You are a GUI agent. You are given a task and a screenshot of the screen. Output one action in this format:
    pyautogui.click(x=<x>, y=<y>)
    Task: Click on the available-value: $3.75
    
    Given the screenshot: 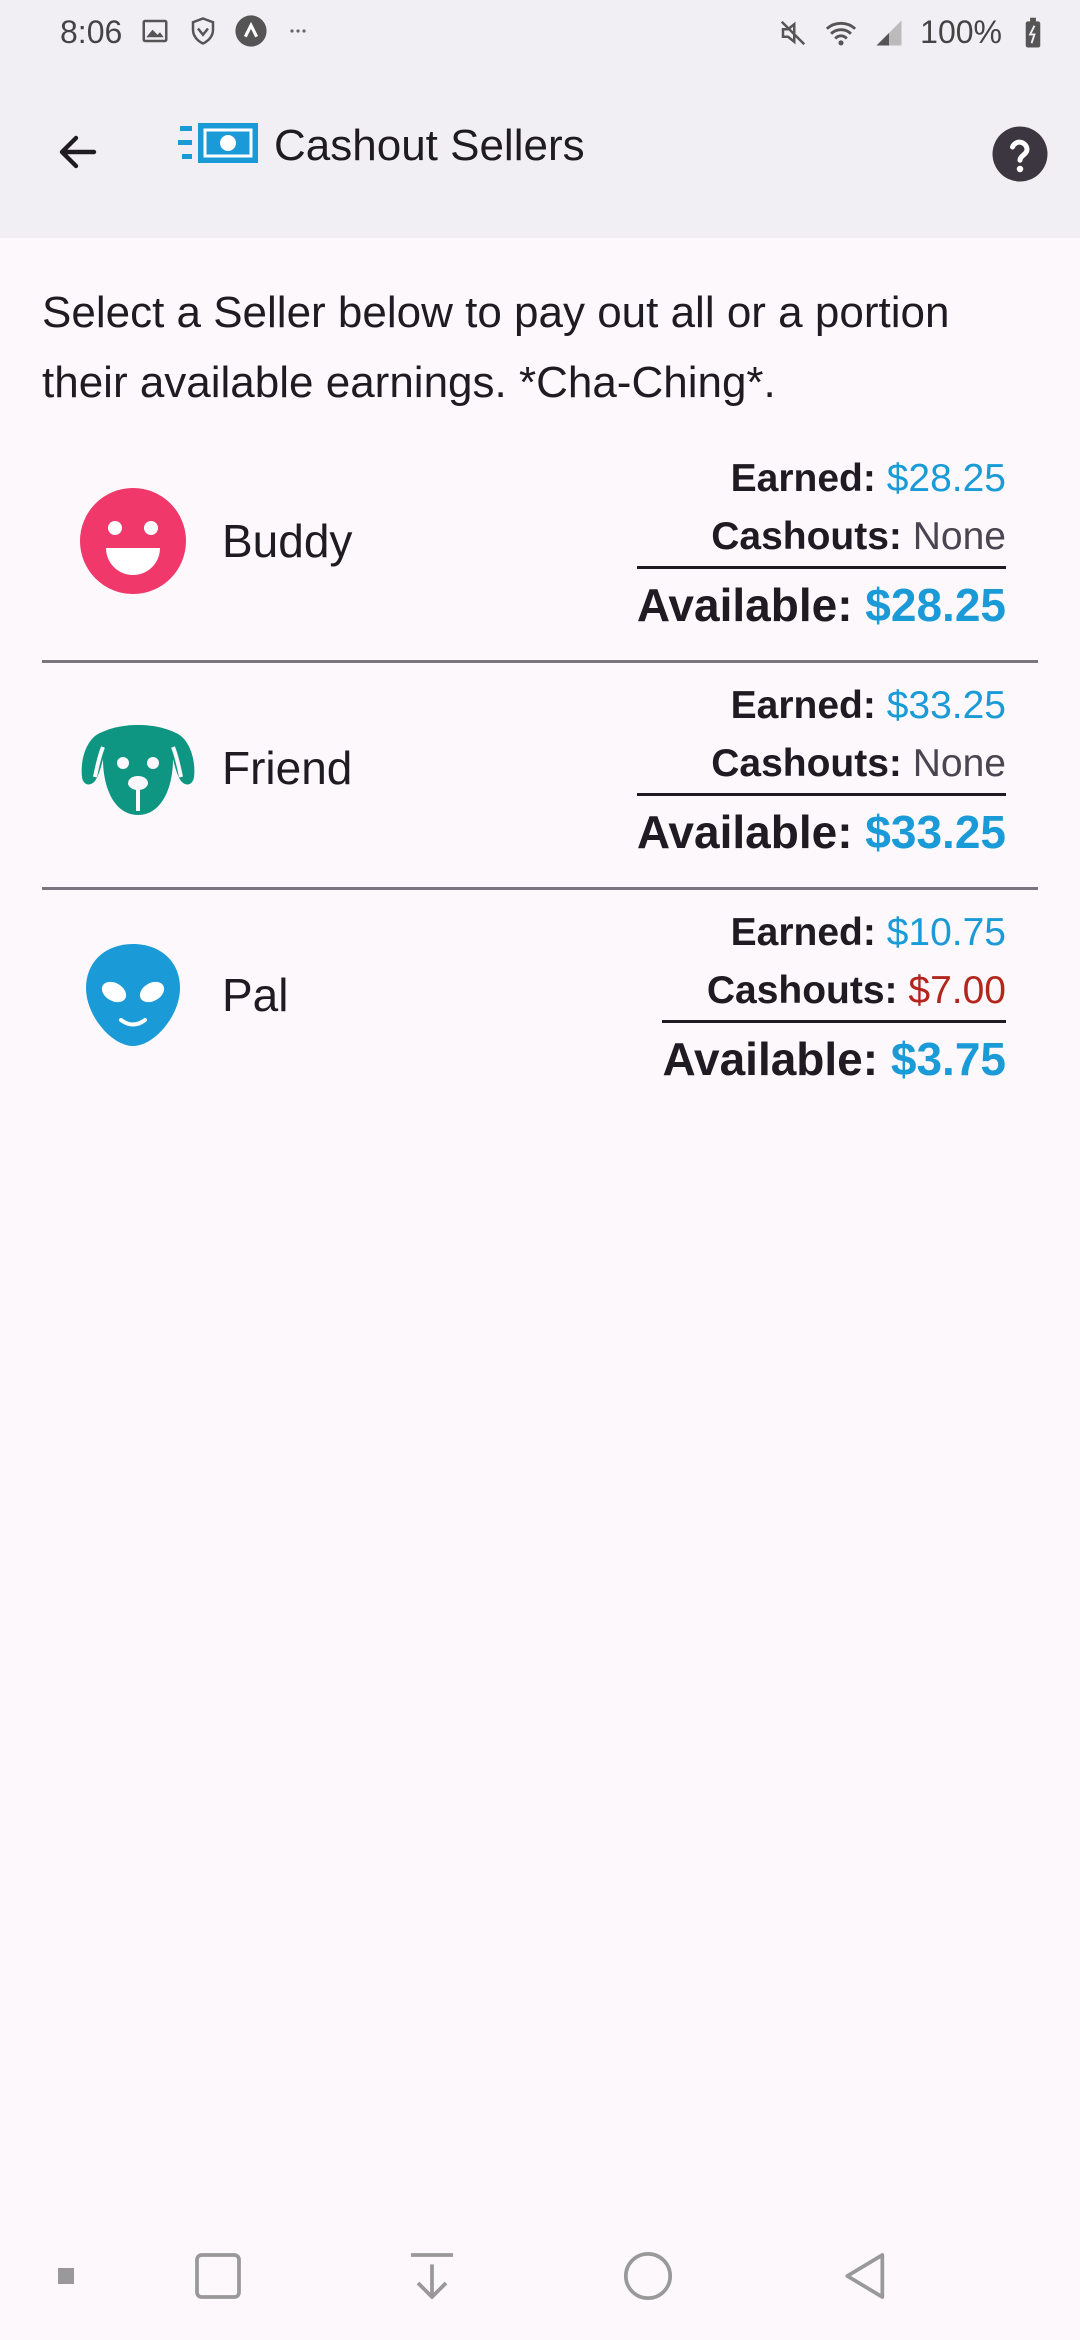 What is the action you would take?
    pyautogui.click(x=948, y=1059)
    